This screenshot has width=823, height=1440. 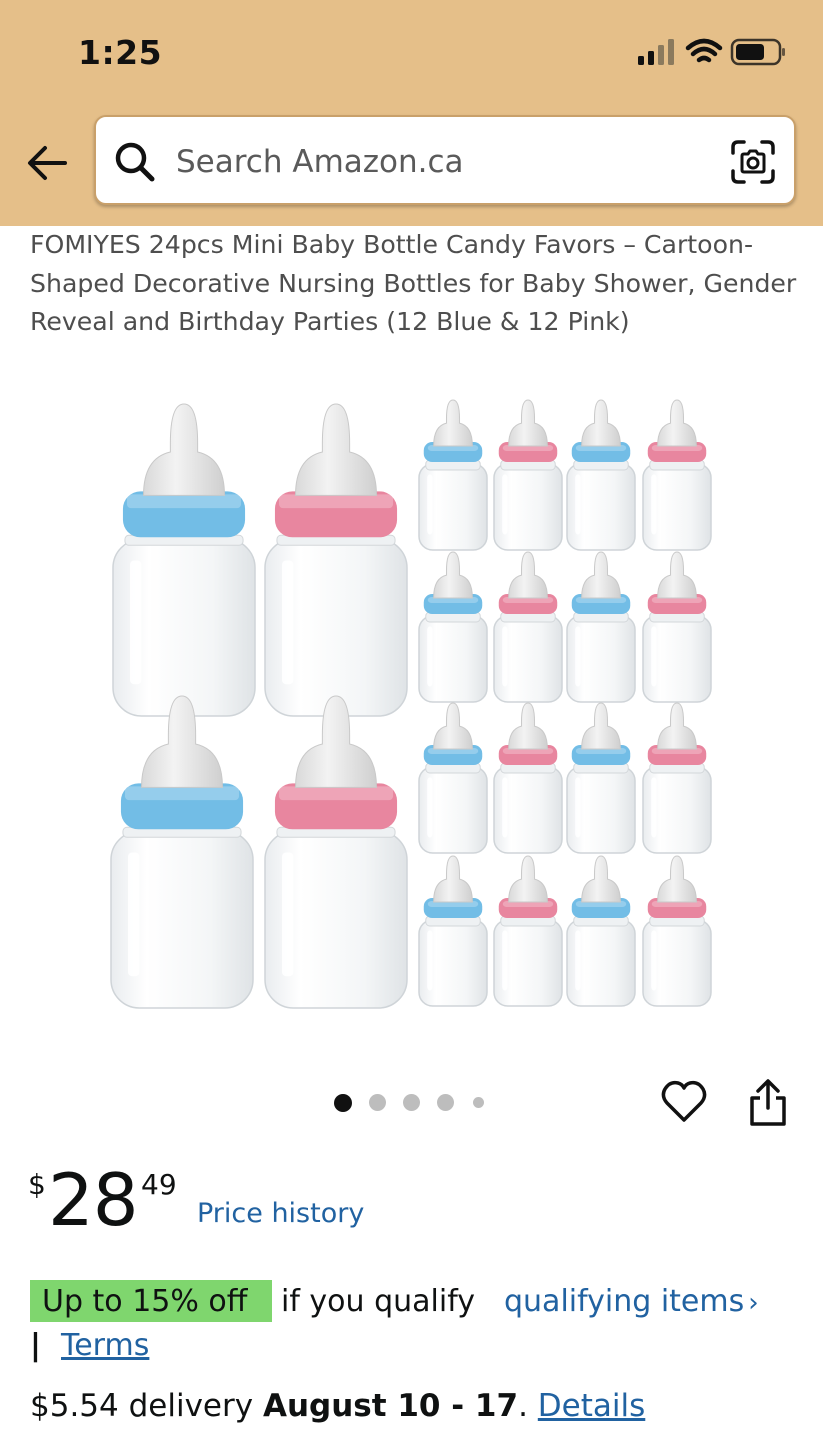 I want to click on delivery-info: $5.54 delivery August 10 - 17. Details, so click(x=337, y=1406).